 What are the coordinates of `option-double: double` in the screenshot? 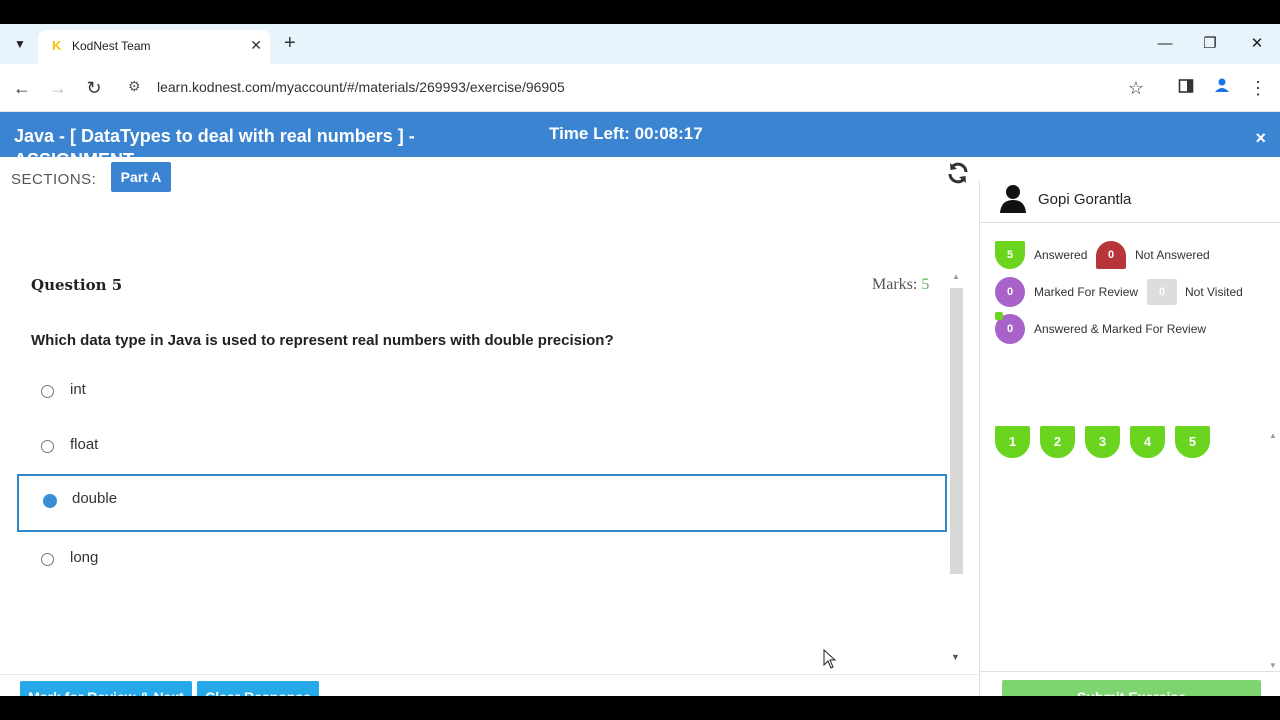 It's located at (482, 503).